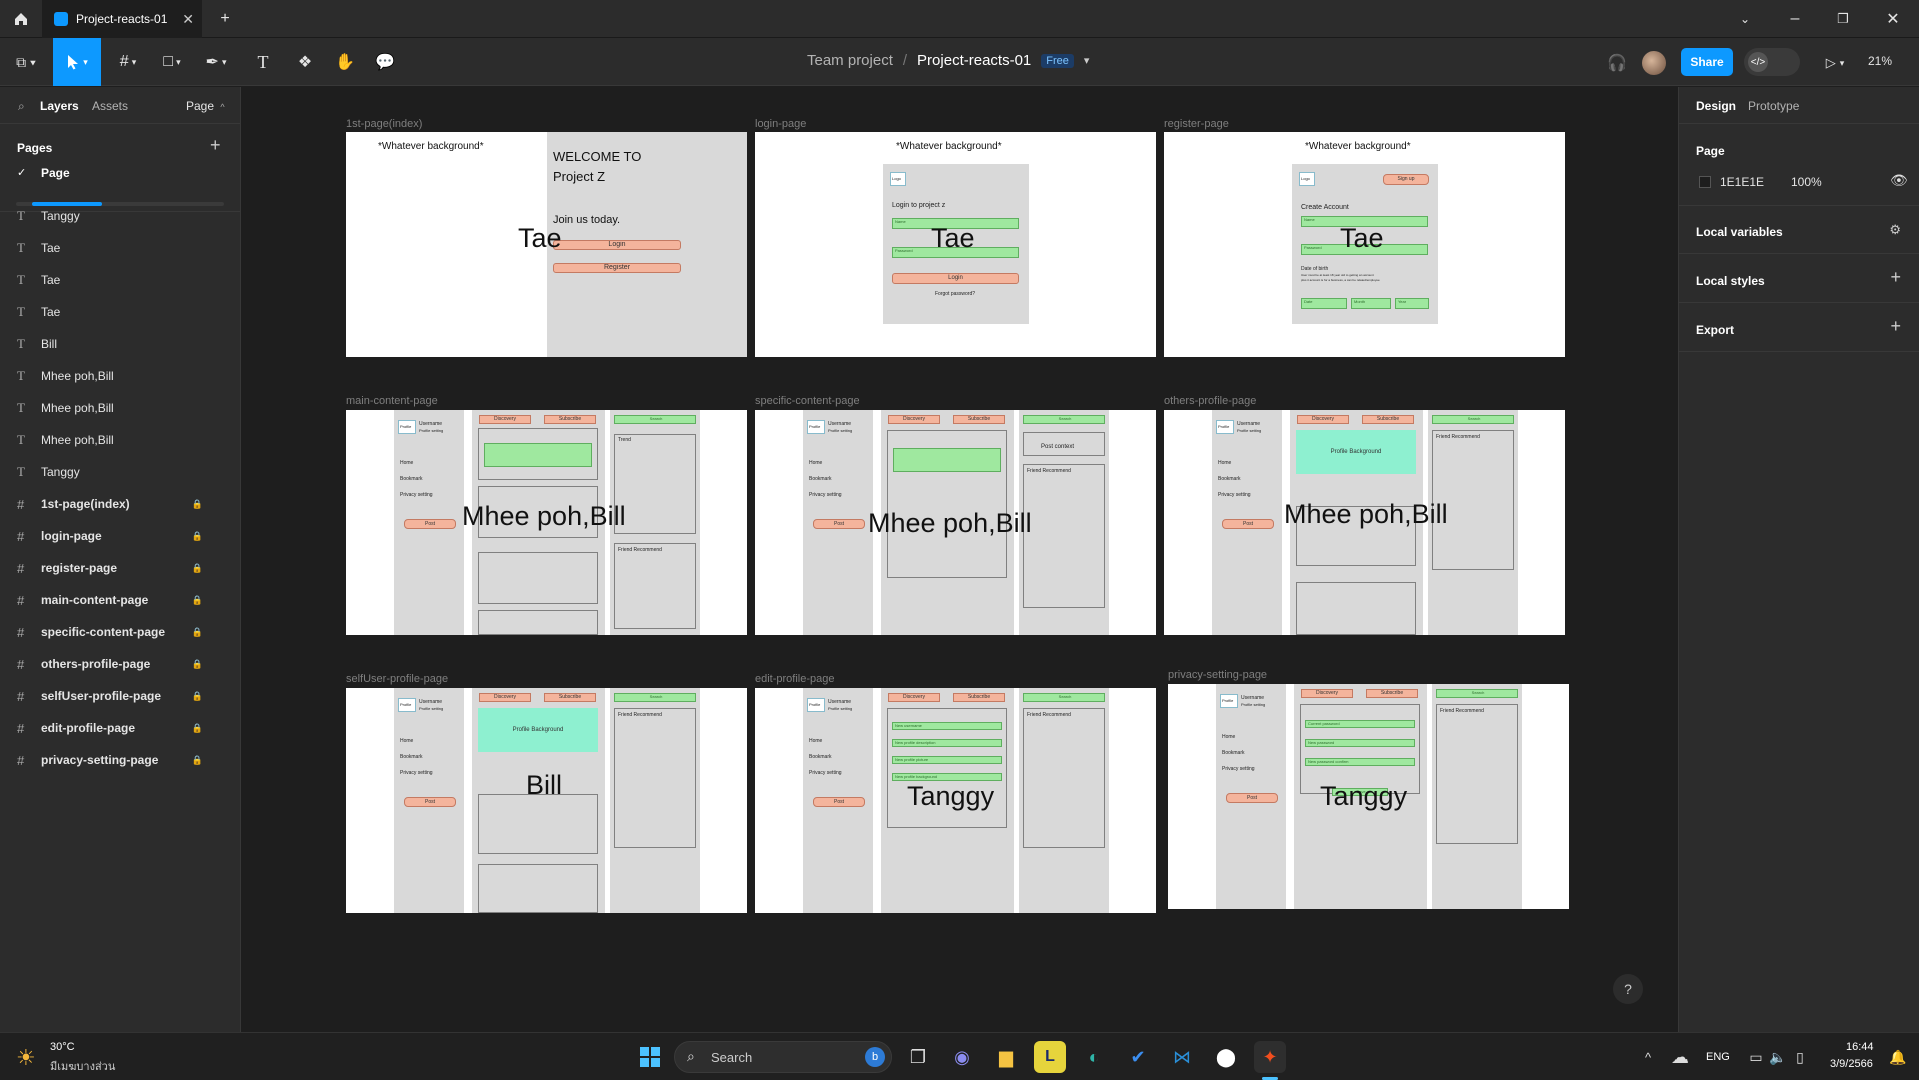 The height and width of the screenshot is (1080, 1919). I want to click on frame-label: specific-content-page, so click(807, 401).